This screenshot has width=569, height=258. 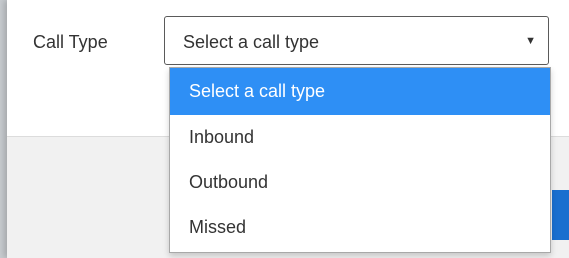 What do you see at coordinates (356, 40) in the screenshot?
I see `call-type-select: Select a call type ▼` at bounding box center [356, 40].